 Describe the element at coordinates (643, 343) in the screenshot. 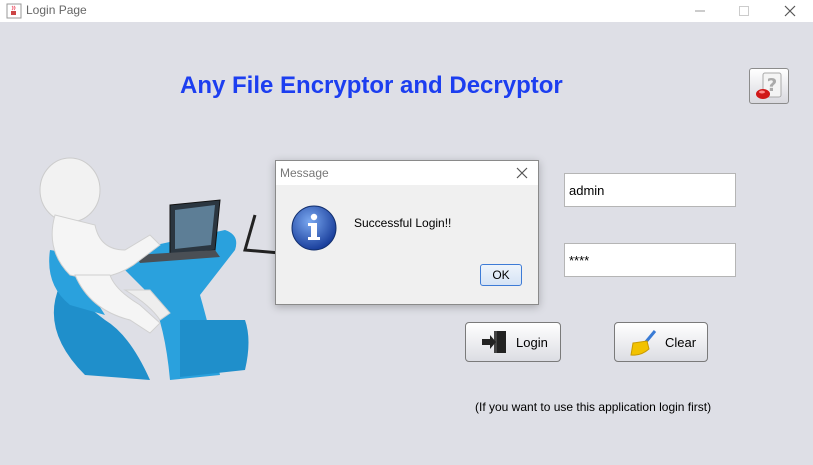

I see `broom-icon` at that location.